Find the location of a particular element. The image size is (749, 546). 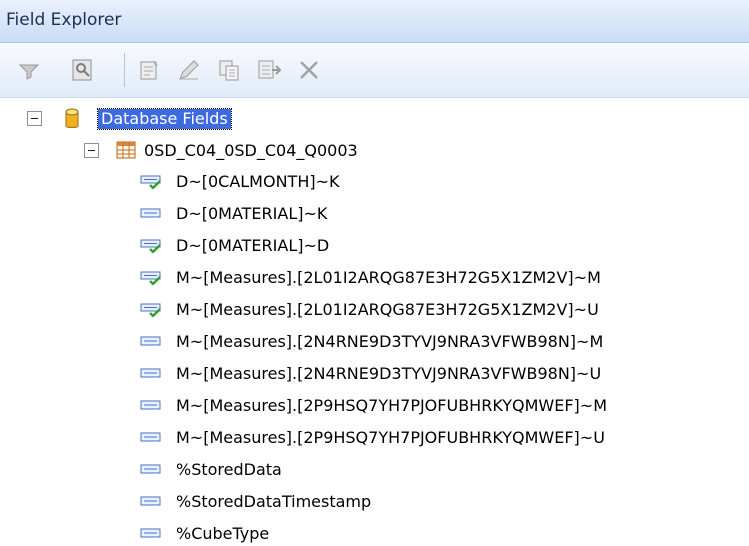

field-item: D~[0MATERIAL]~D is located at coordinates (252, 246).